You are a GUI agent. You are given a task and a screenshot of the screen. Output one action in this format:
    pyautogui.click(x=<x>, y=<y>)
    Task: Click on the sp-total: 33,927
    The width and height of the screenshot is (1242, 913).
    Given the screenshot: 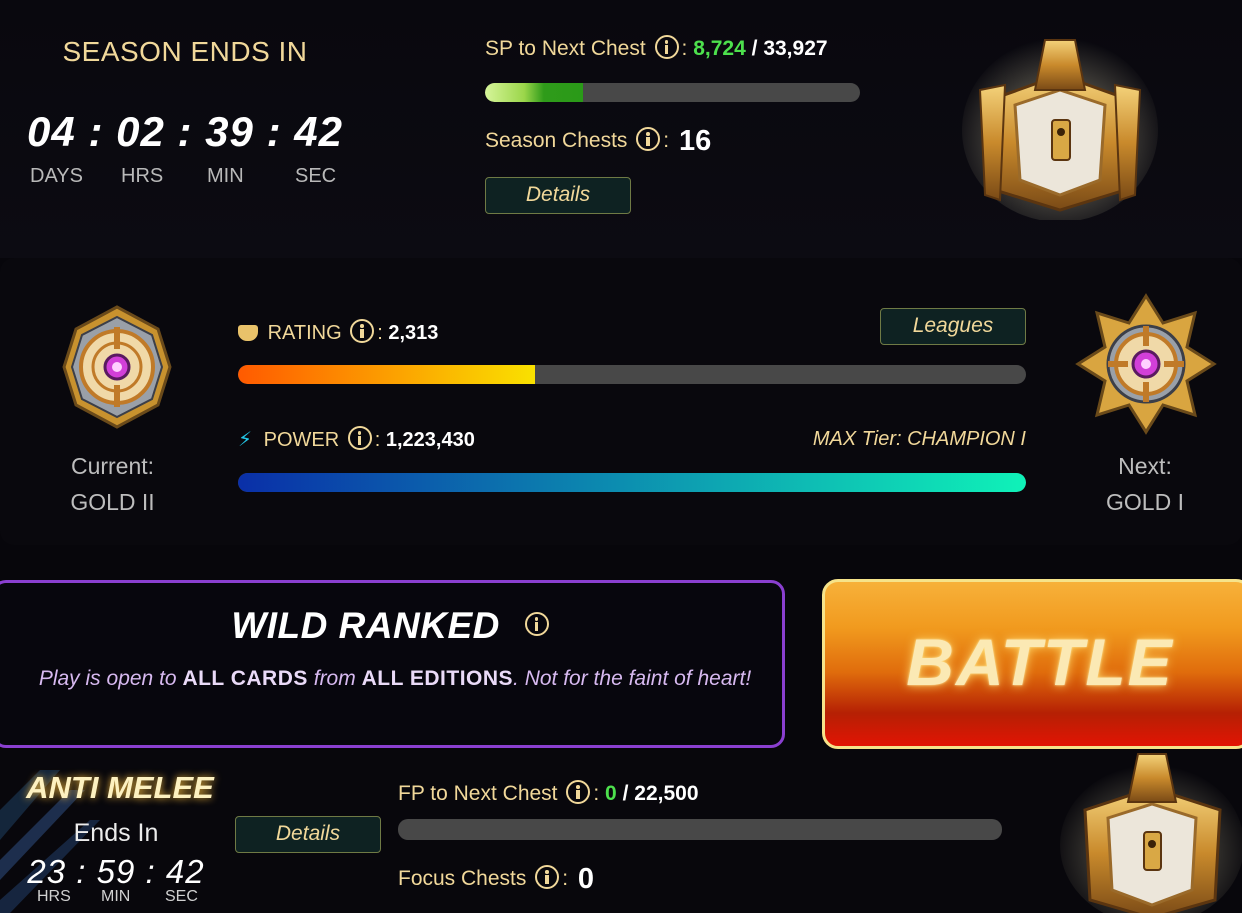 What is the action you would take?
    pyautogui.click(x=795, y=48)
    